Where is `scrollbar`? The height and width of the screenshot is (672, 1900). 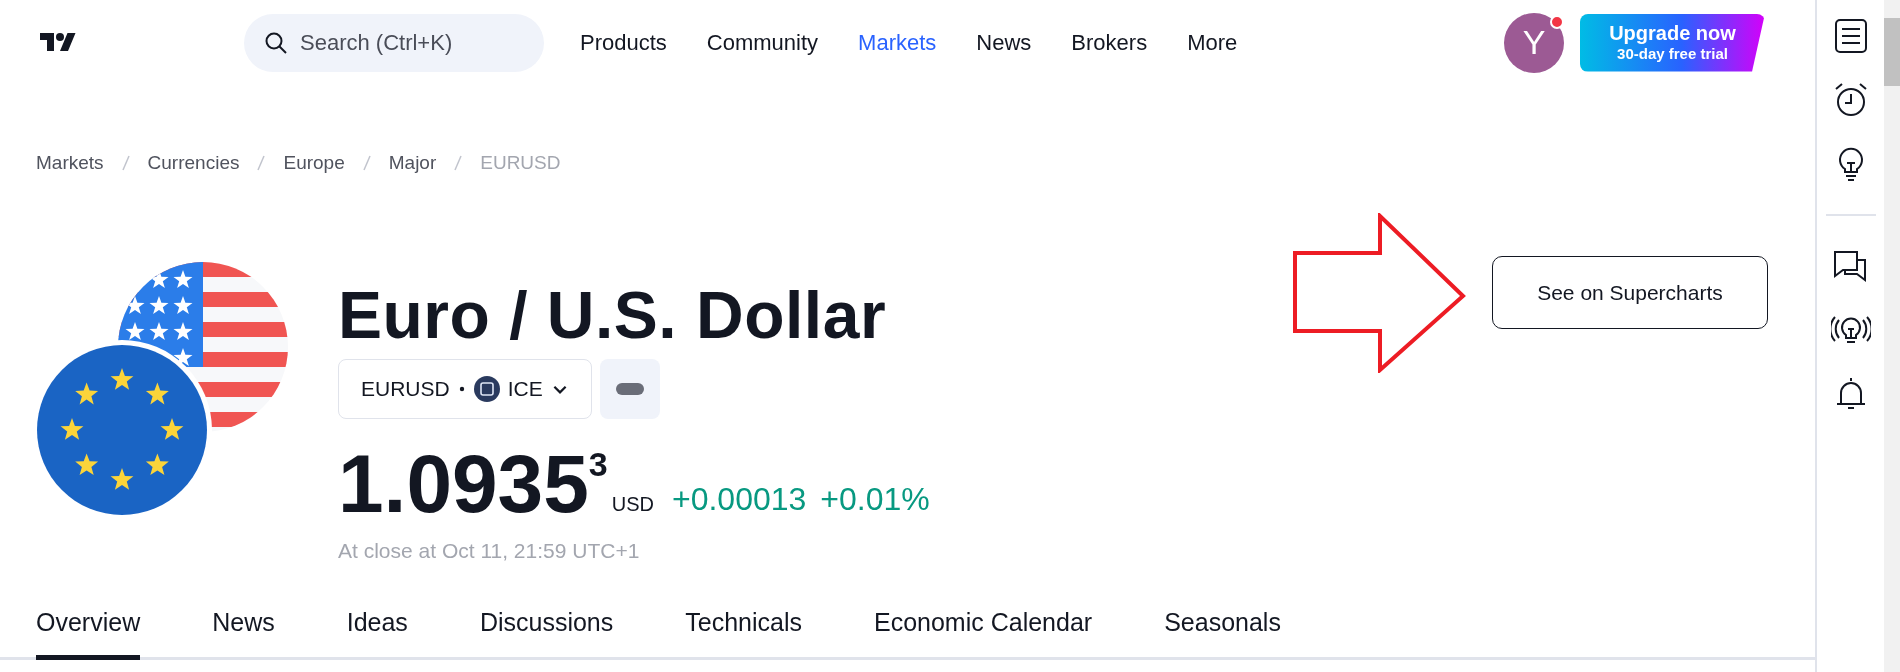
scrollbar is located at coordinates (1892, 336).